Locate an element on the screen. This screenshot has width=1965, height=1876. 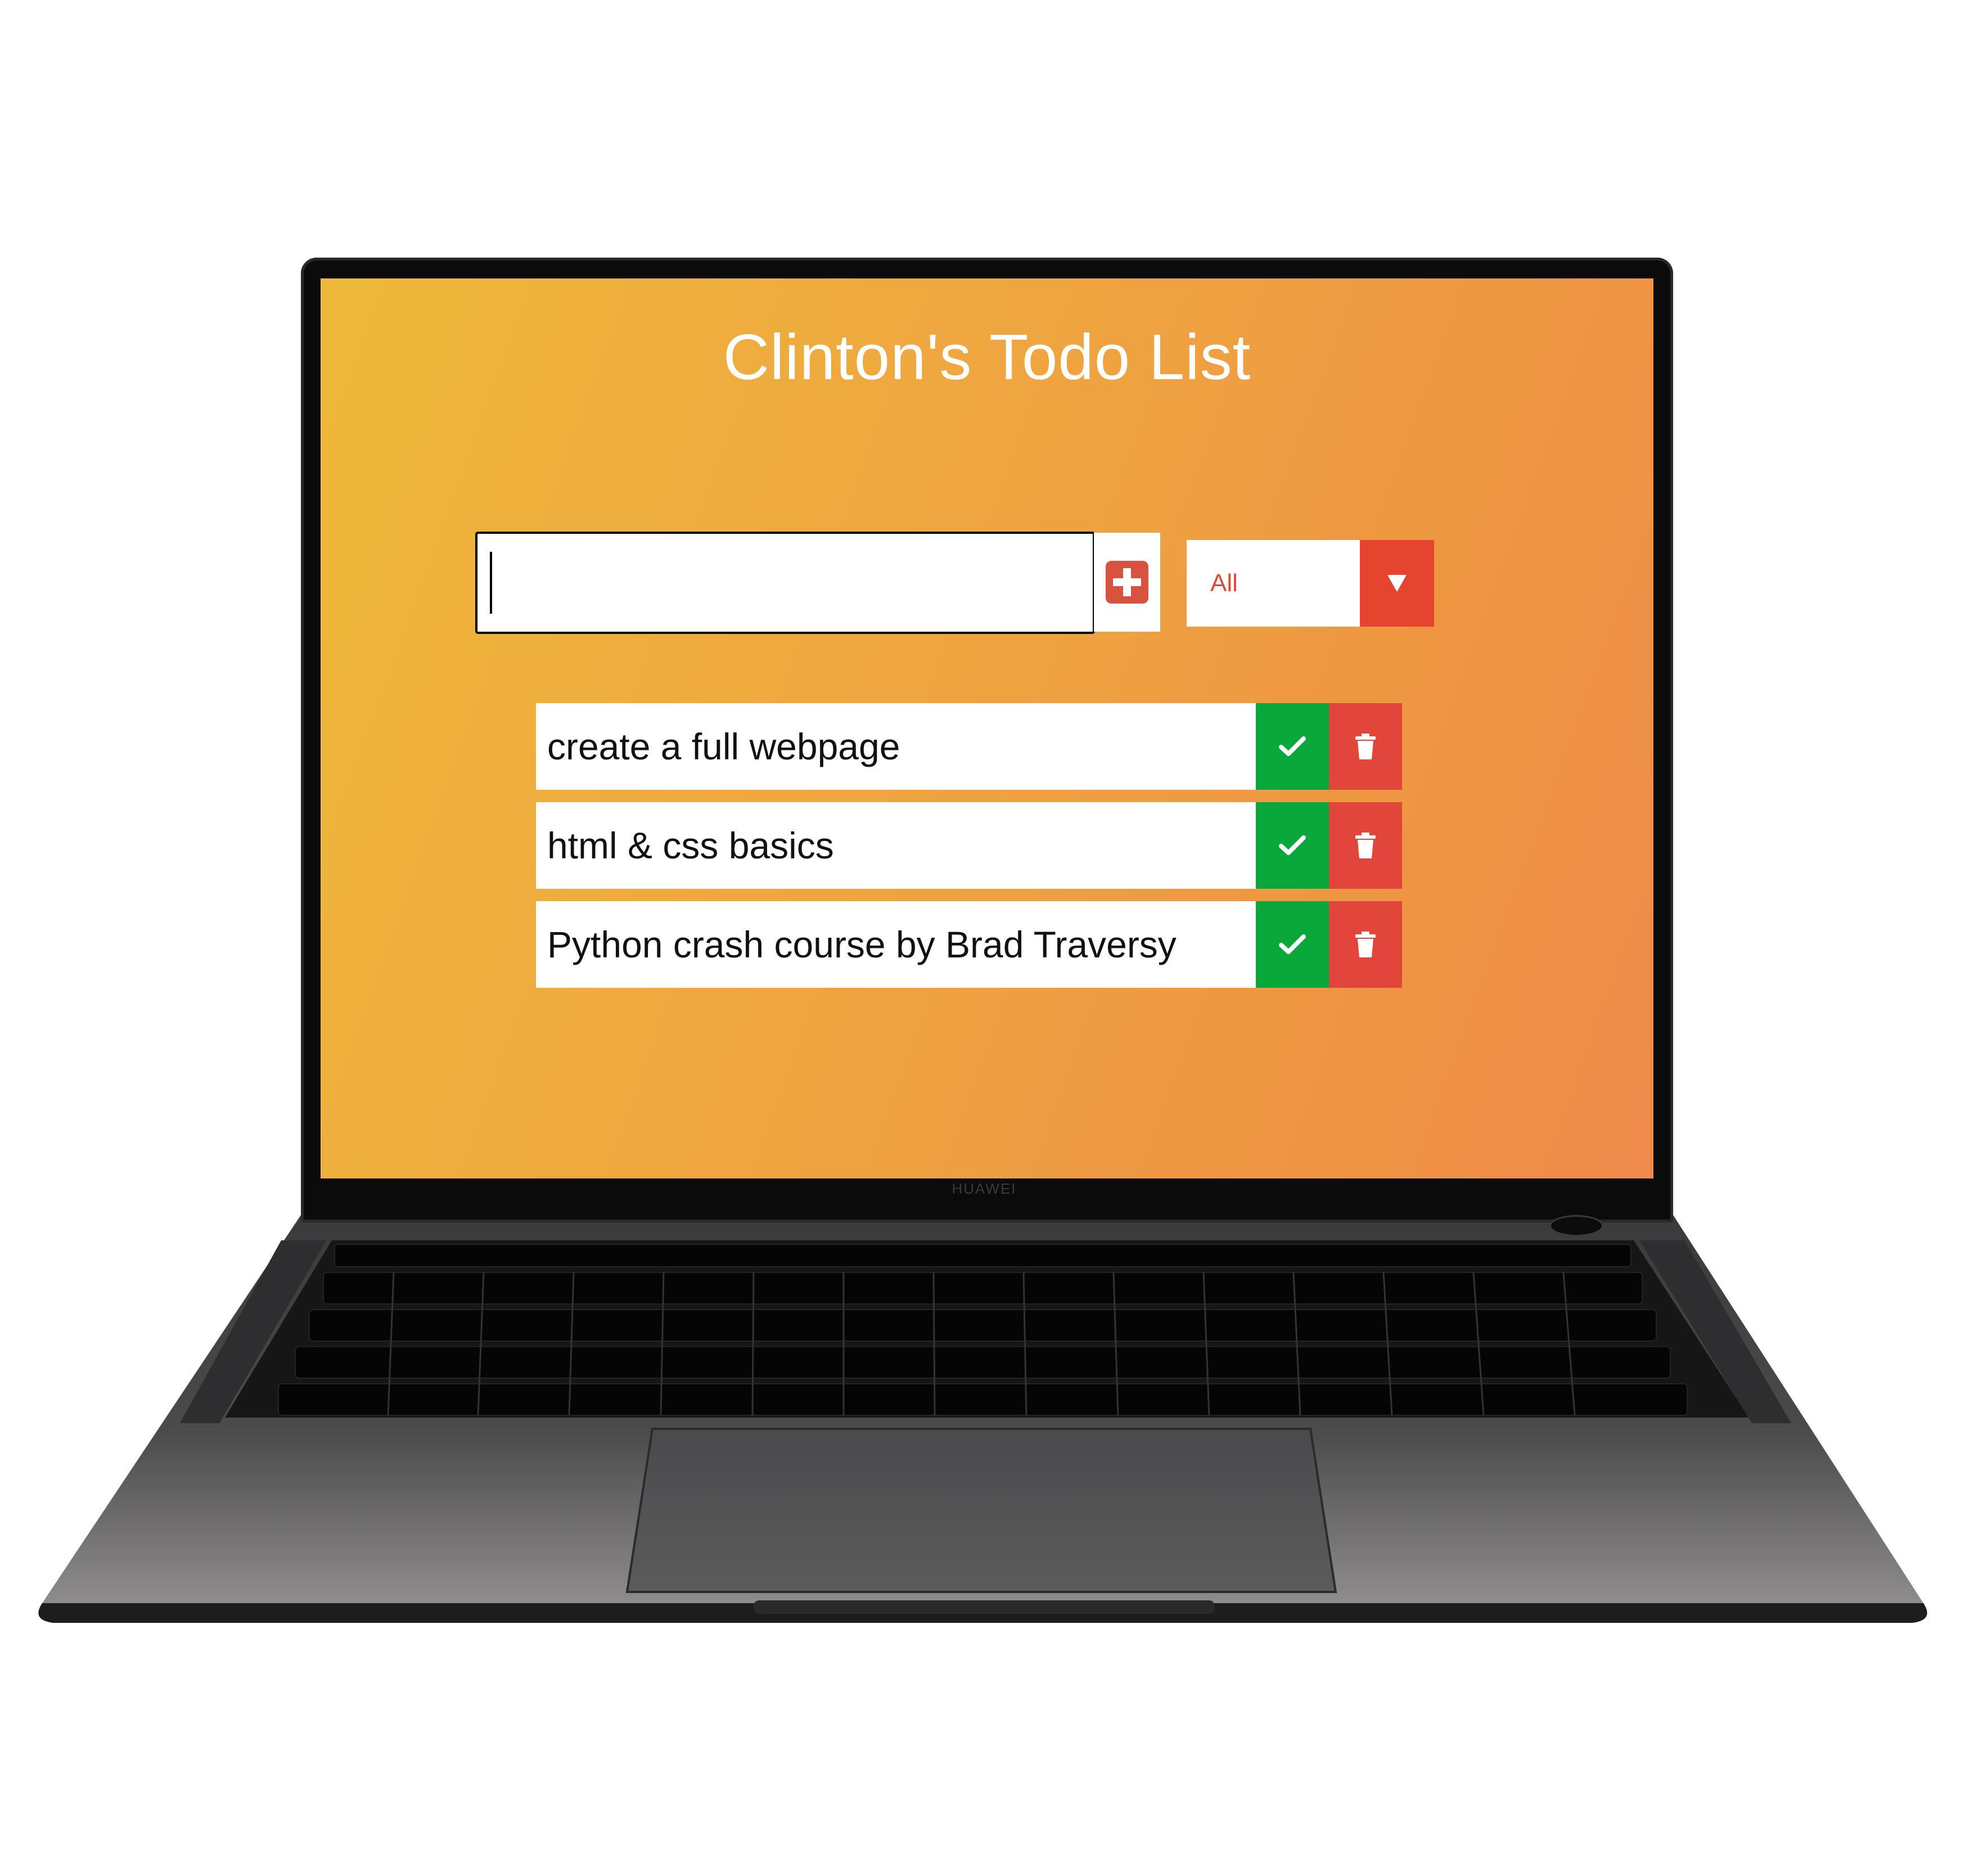
plus-square-icon is located at coordinates (1127, 582).